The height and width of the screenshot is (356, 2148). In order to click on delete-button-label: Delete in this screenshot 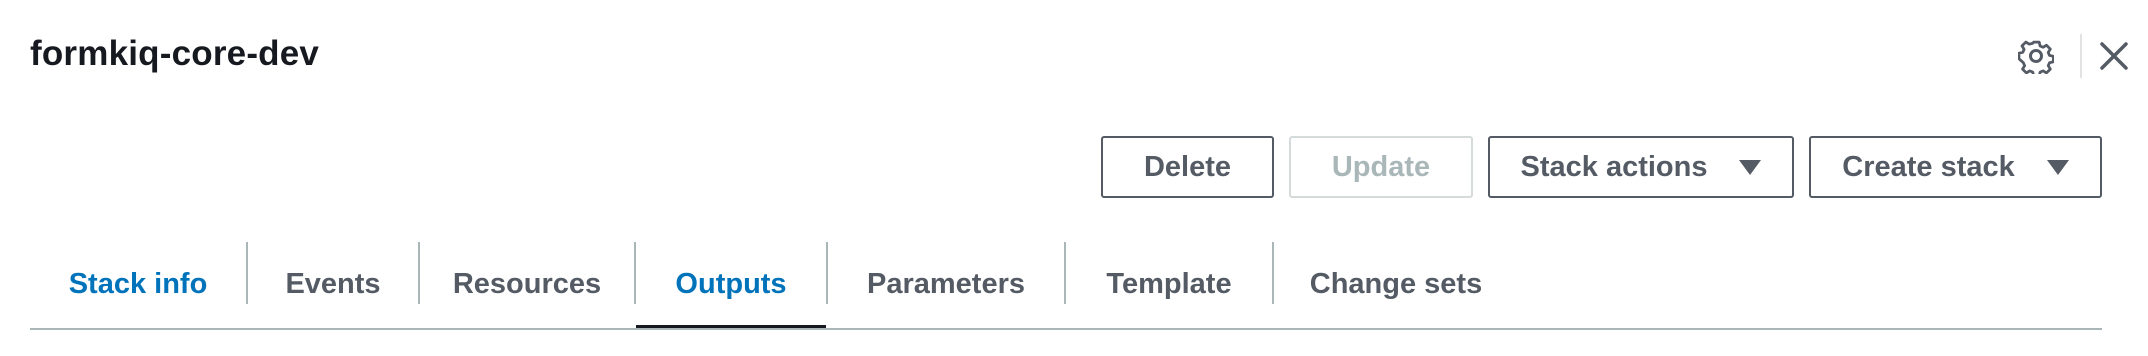, I will do `click(1187, 166)`.